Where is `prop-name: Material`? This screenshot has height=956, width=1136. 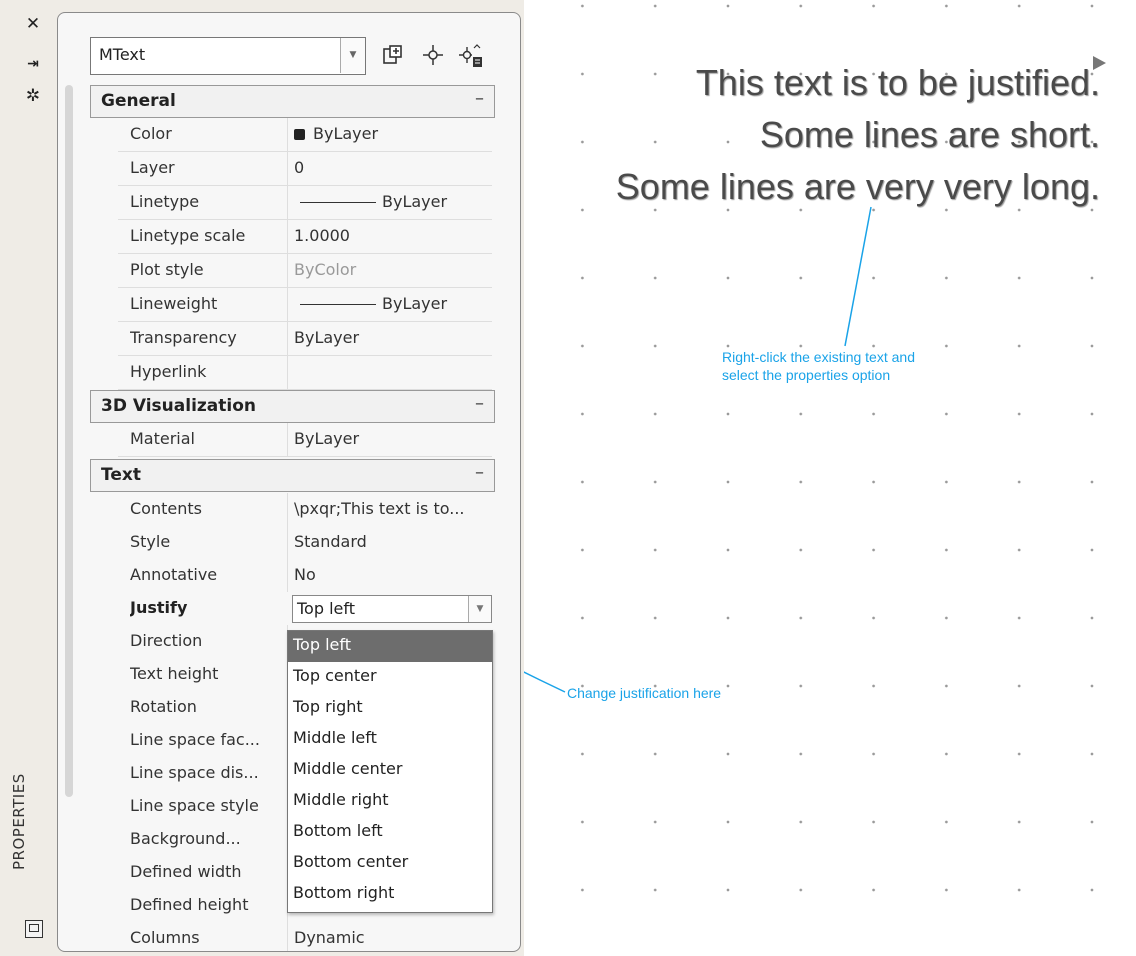 prop-name: Material is located at coordinates (162, 438).